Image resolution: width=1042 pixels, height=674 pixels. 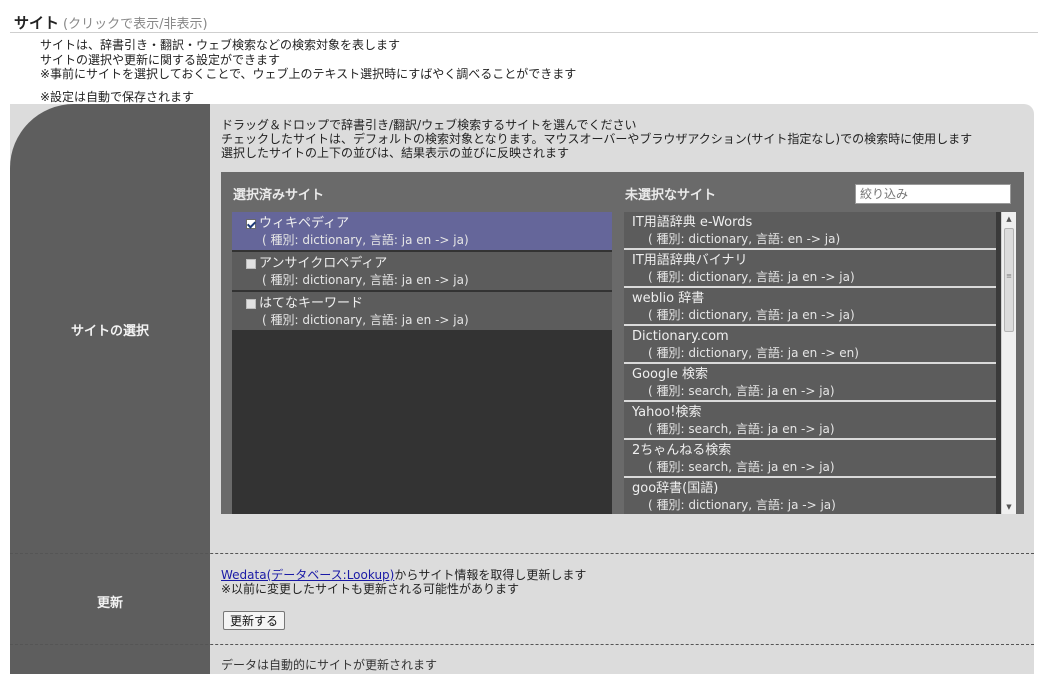 What do you see at coordinates (279, 195) in the screenshot?
I see `selected-sites-heading: 選択済みサイト` at bounding box center [279, 195].